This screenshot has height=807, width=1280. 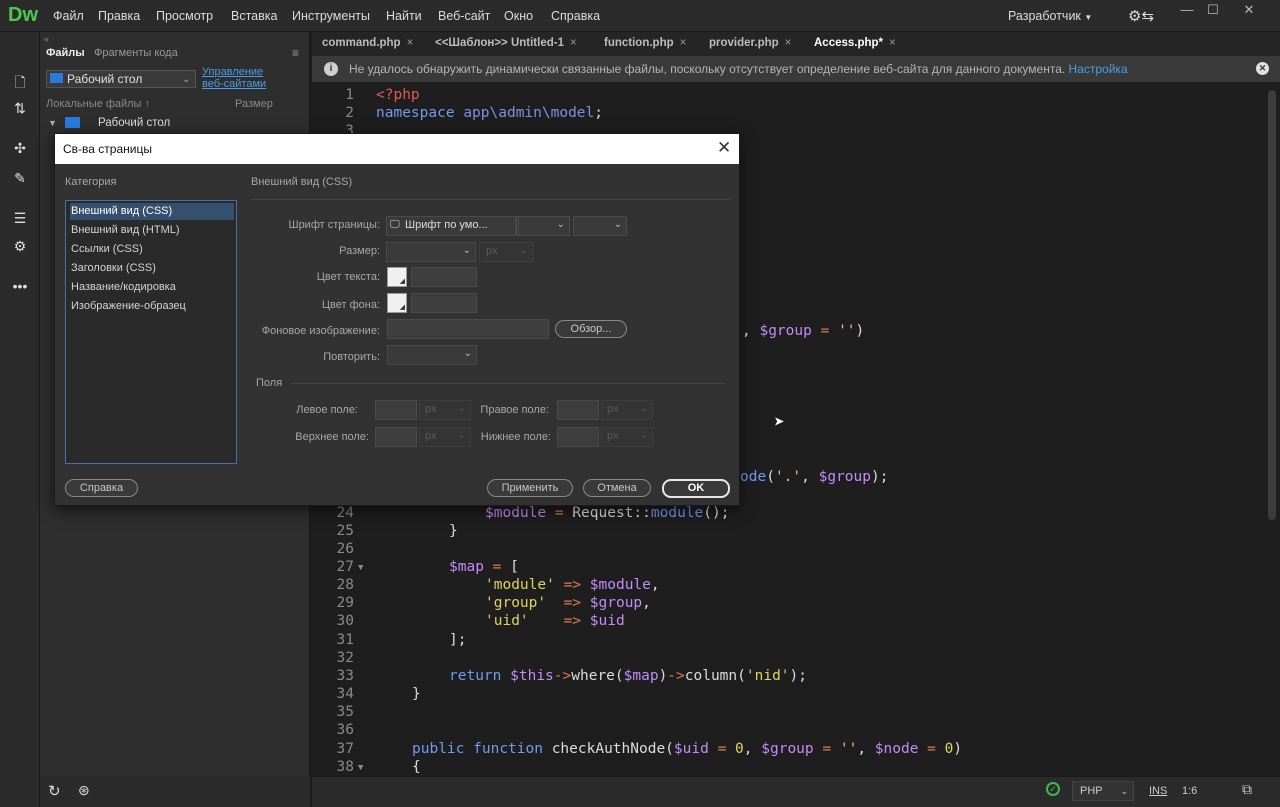 What do you see at coordinates (578, 437) in the screenshot?
I see `bottom-margin-input` at bounding box center [578, 437].